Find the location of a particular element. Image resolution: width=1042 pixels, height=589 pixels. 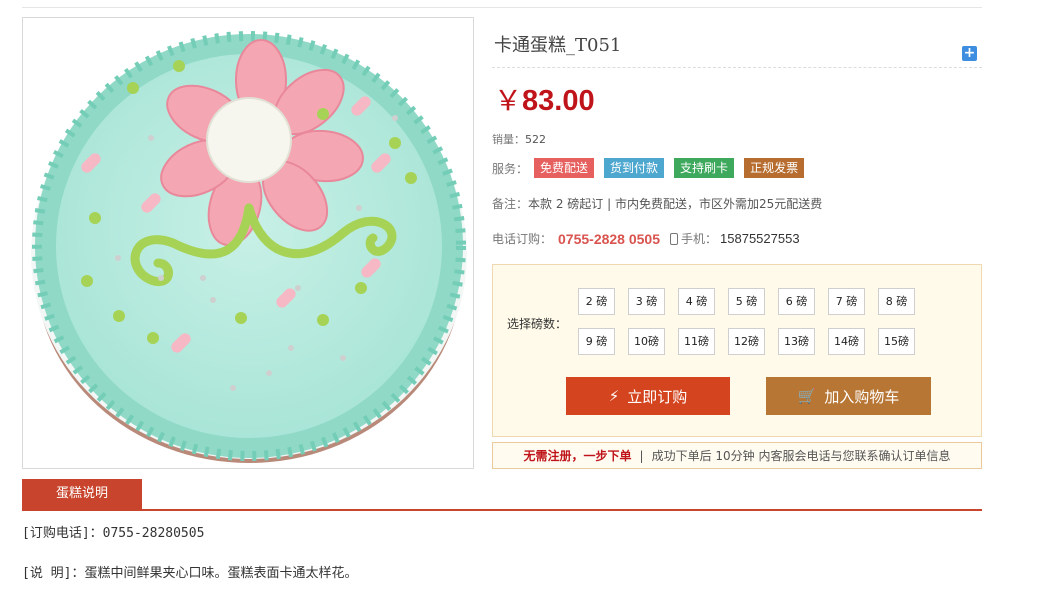

buy-now-label: 立即订购 is located at coordinates (657, 396).